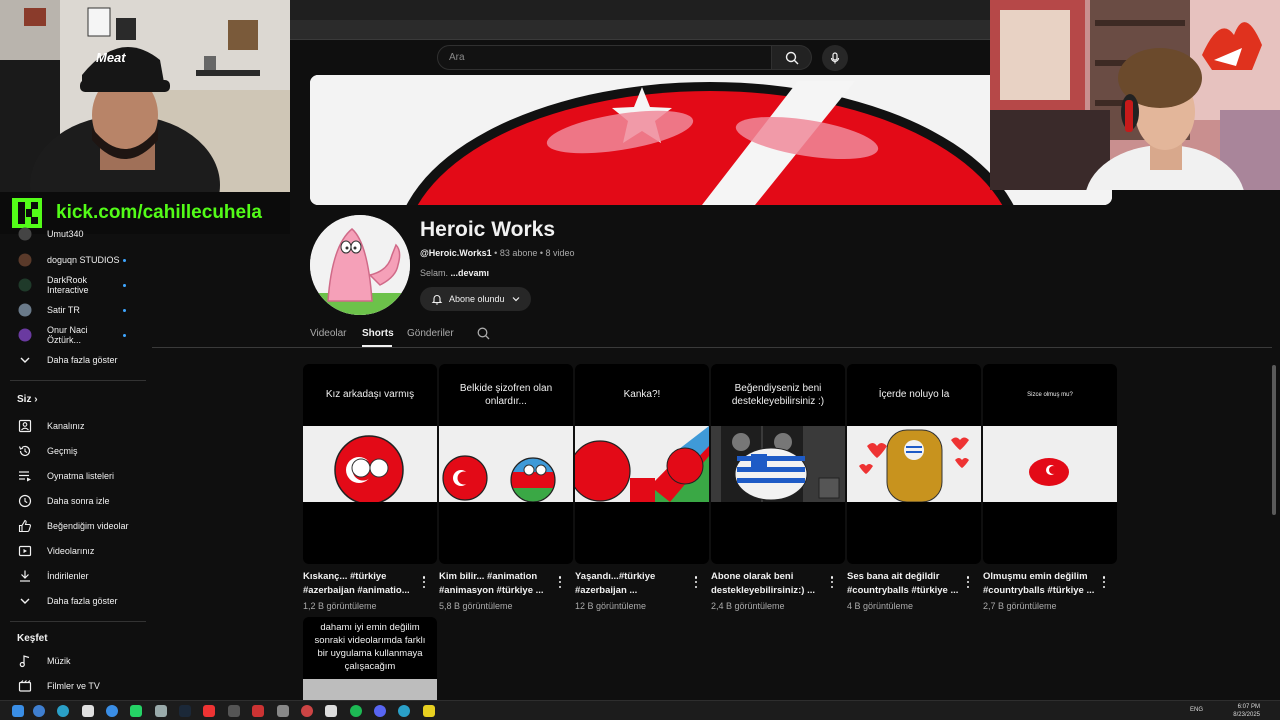  I want to click on sidebar-item-label: Daha sonra izle, so click(78, 501).